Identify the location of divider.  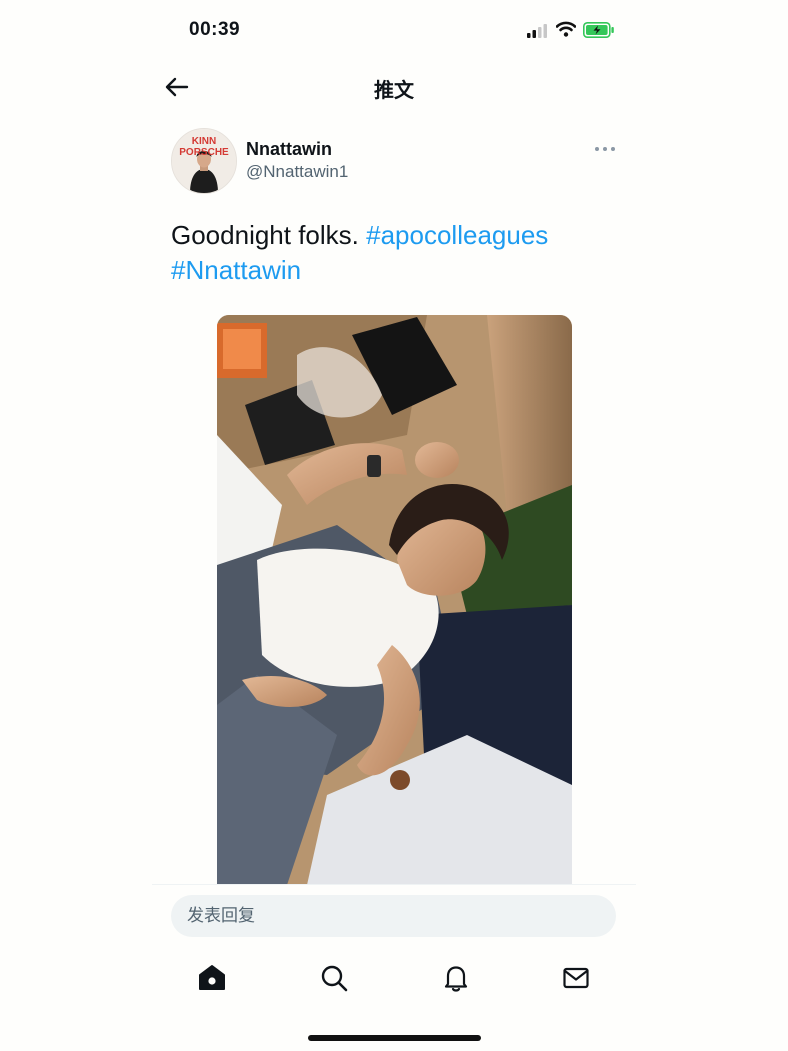
(394, 884).